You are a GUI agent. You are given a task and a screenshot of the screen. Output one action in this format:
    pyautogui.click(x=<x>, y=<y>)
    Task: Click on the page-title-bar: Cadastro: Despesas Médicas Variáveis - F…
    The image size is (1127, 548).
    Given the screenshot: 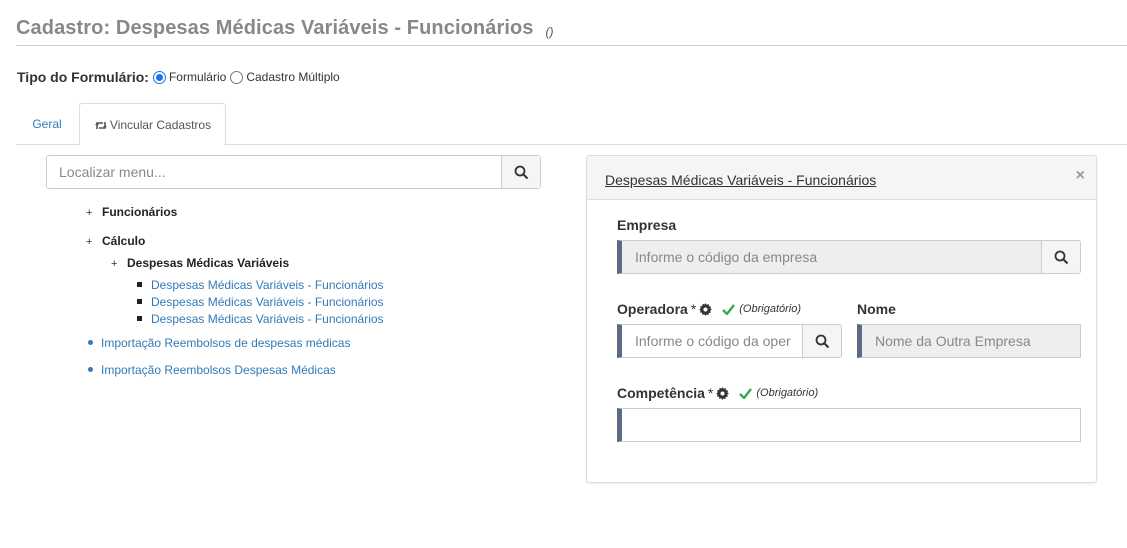 What is the action you would take?
    pyautogui.click(x=571, y=31)
    